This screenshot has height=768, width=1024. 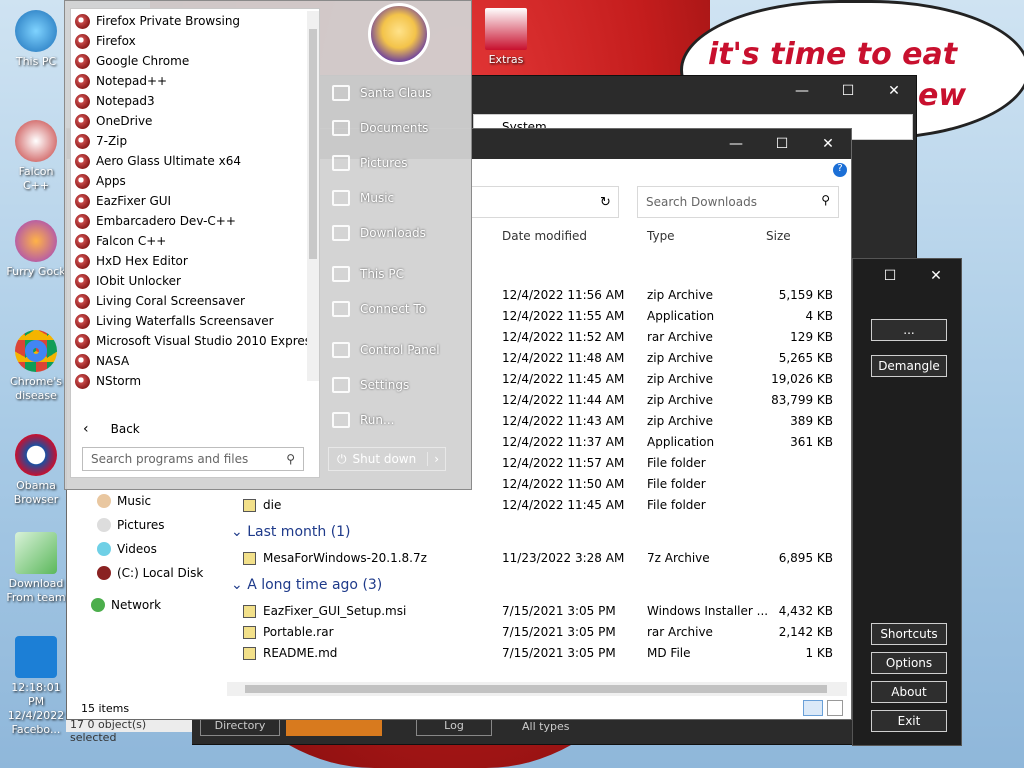 I want to click on shortcuts-button: Shortcuts, so click(x=909, y=634).